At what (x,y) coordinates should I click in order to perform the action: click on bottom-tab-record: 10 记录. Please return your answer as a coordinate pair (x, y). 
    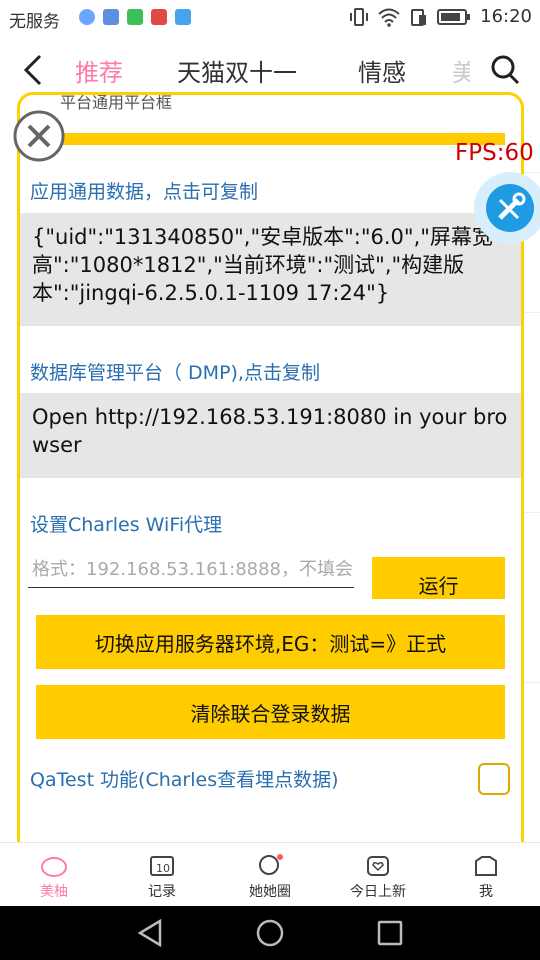
    Looking at the image, I should click on (162, 875).